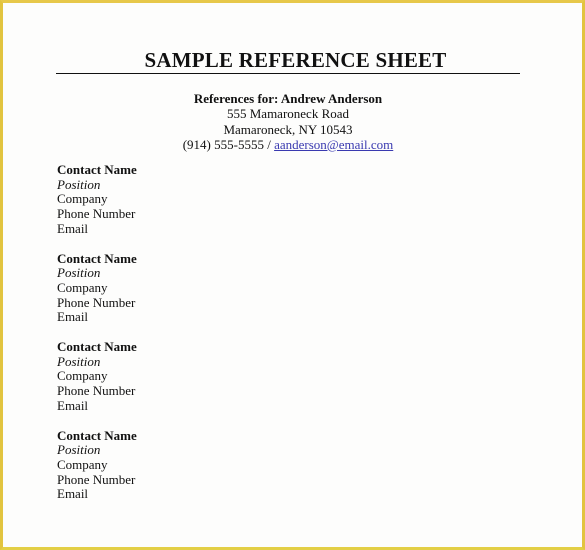 This screenshot has width=585, height=550. Describe the element at coordinates (288, 98) in the screenshot. I see `references-for-line: References for: Andrew Anderson` at that location.